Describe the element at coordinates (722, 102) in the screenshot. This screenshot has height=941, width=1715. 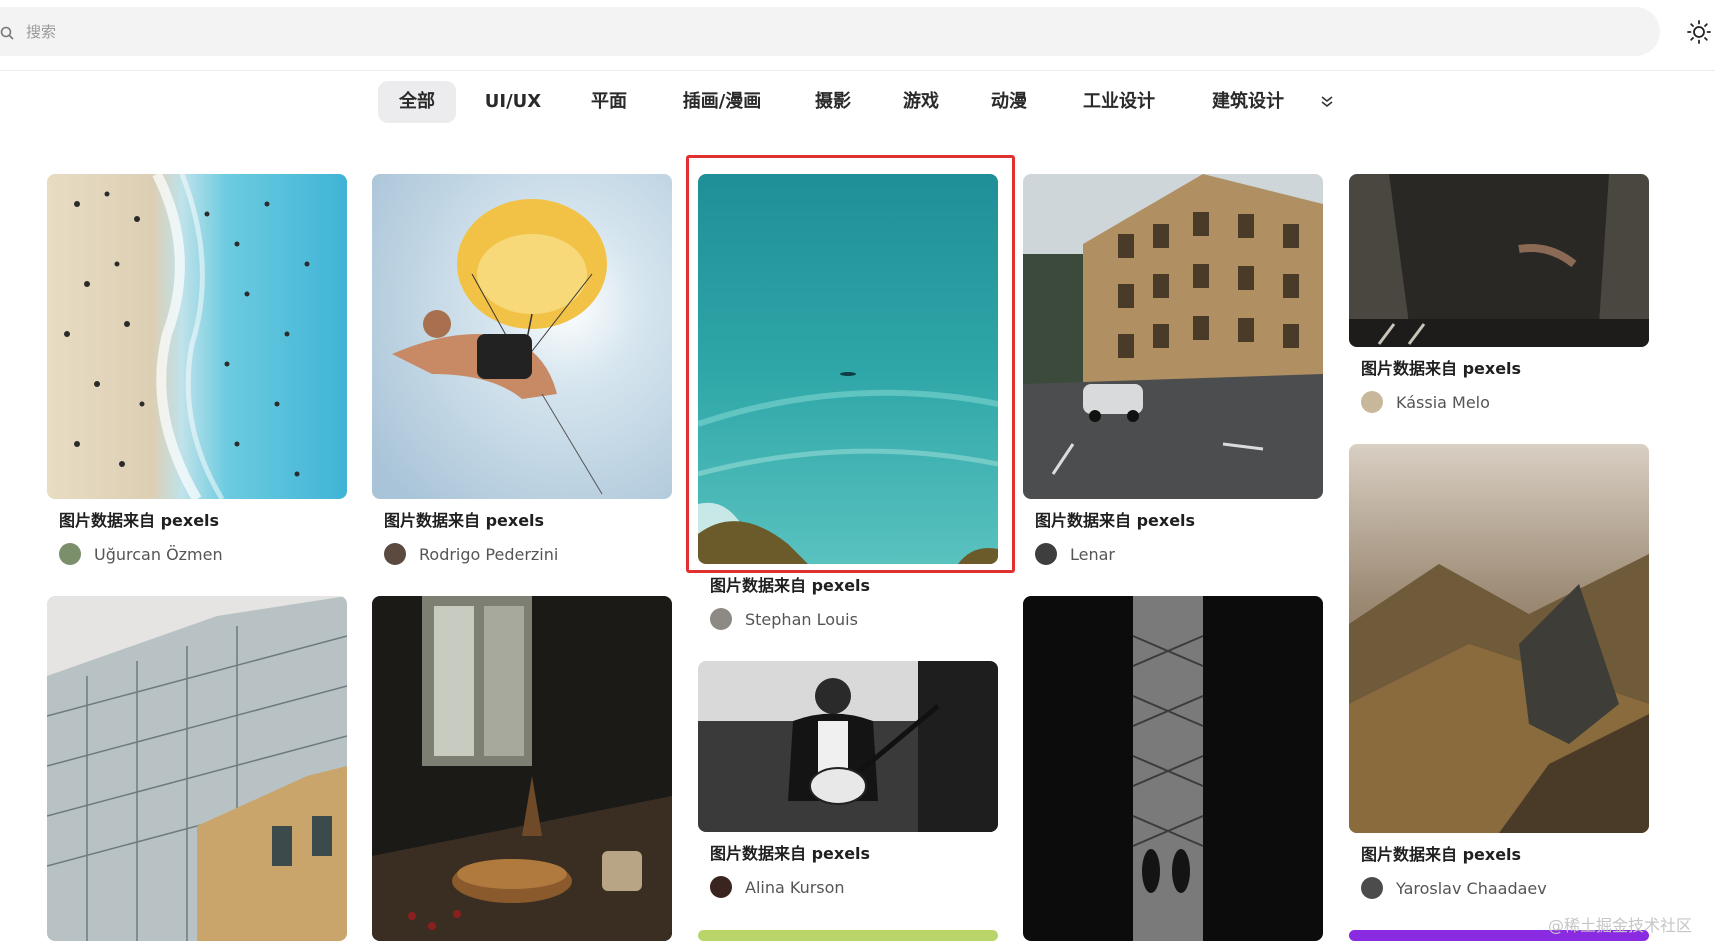
I see `tab-illustration: 插画/漫画` at that location.